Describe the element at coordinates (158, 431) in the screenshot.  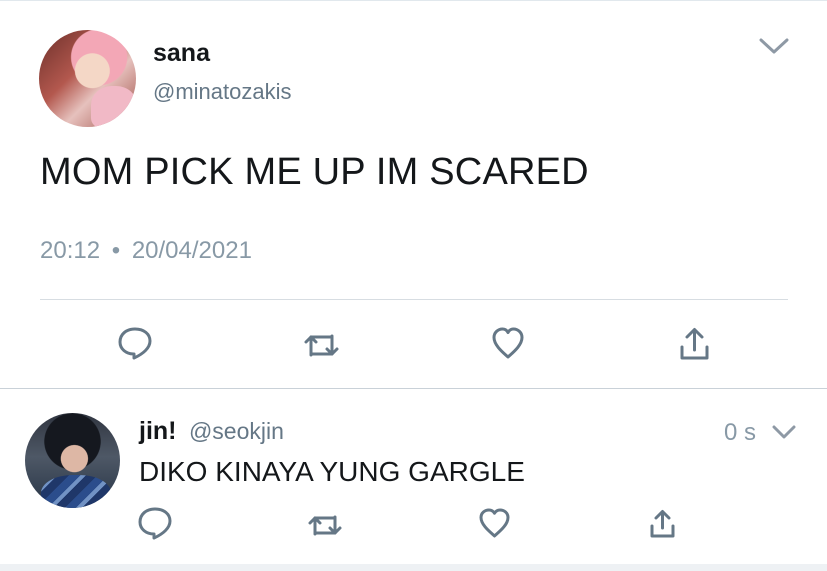
I see `author-name: jin!` at that location.